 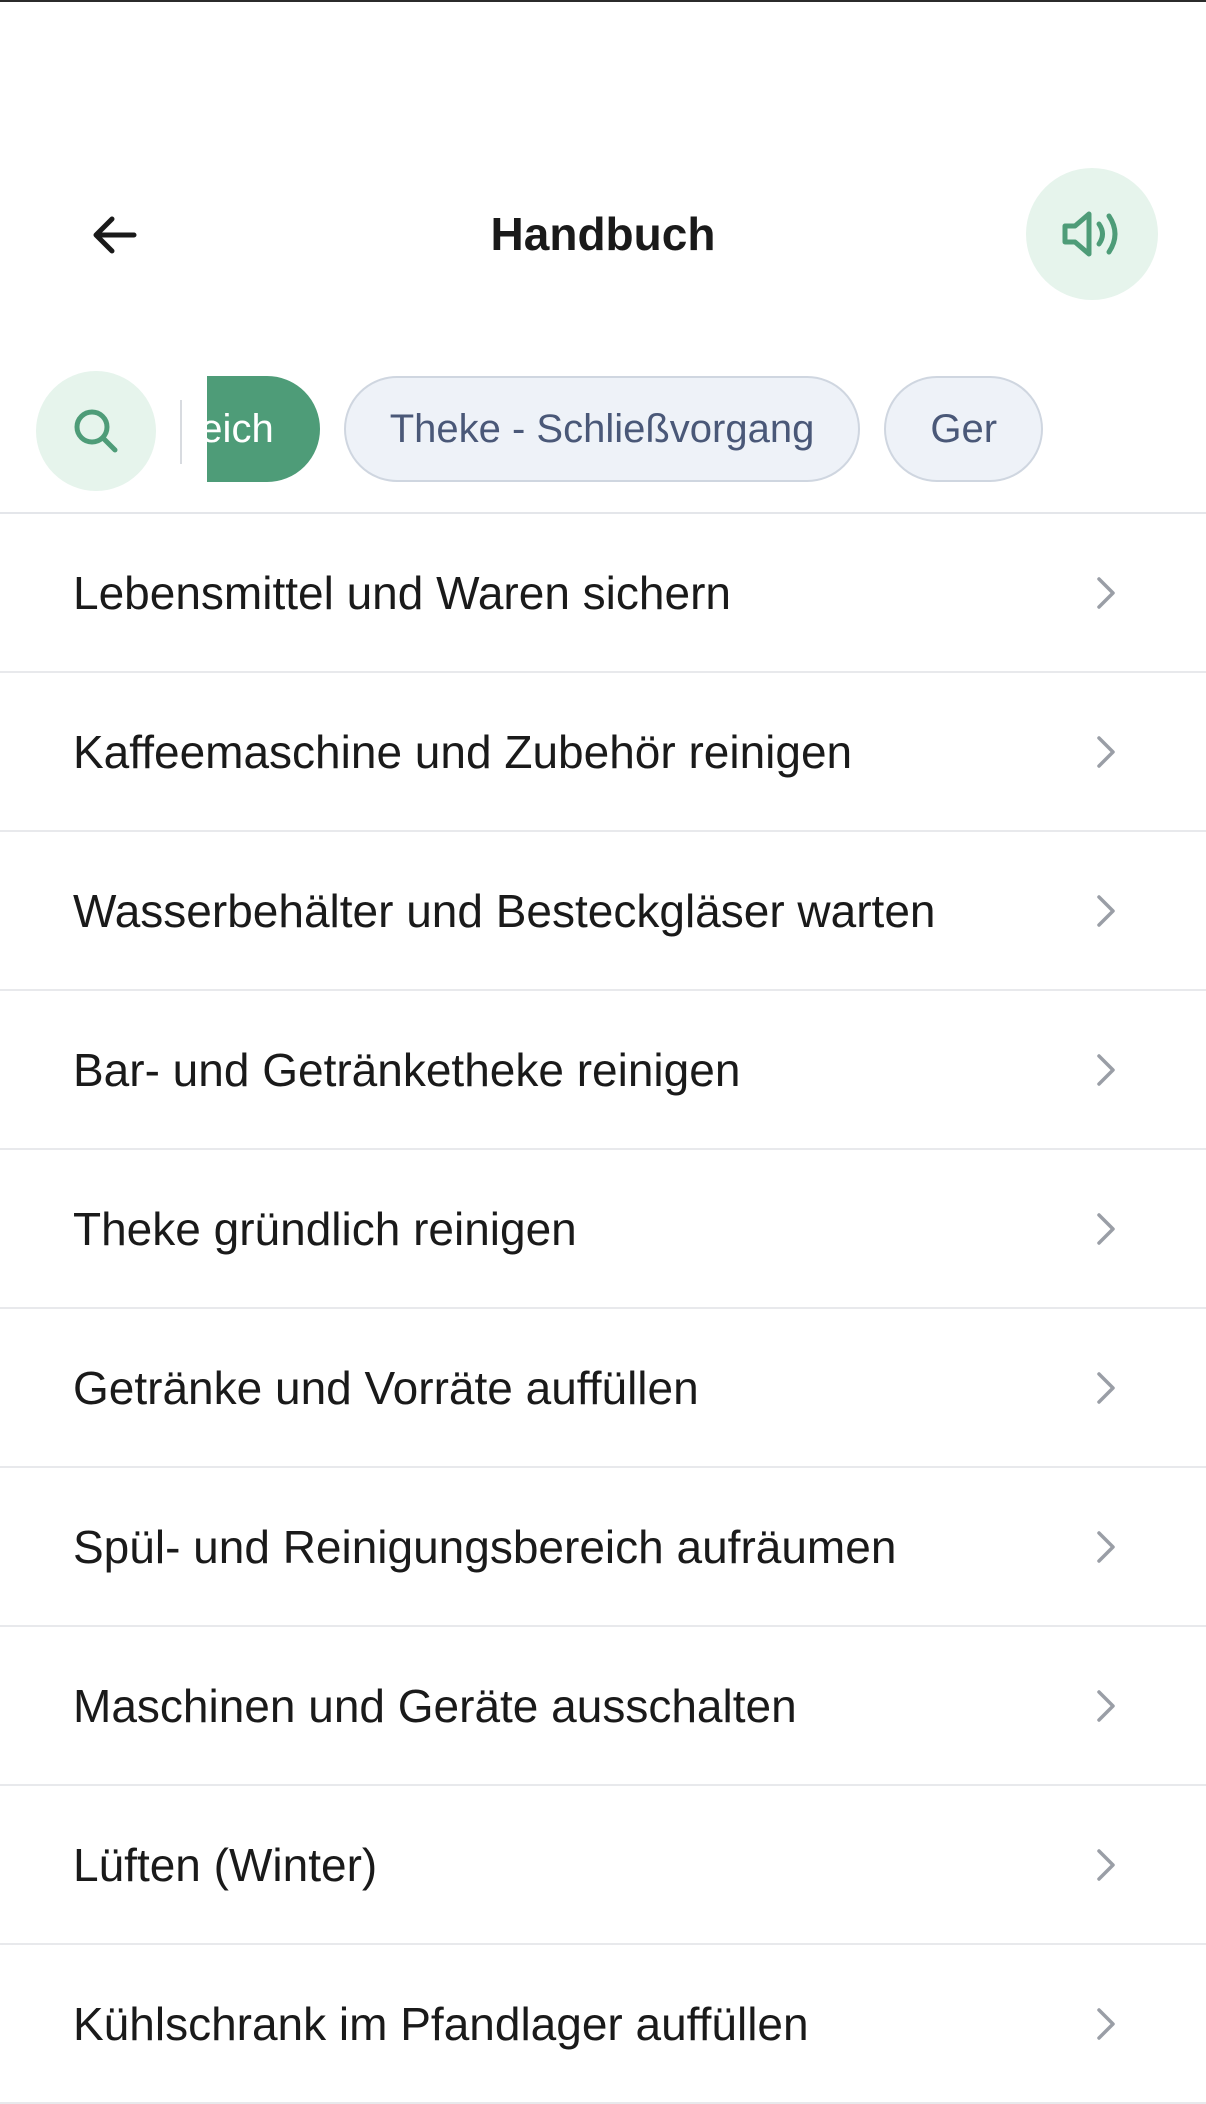 I want to click on filter-chip-theke-schliessvorgang: Theke - Schließvorgang, so click(x=602, y=429).